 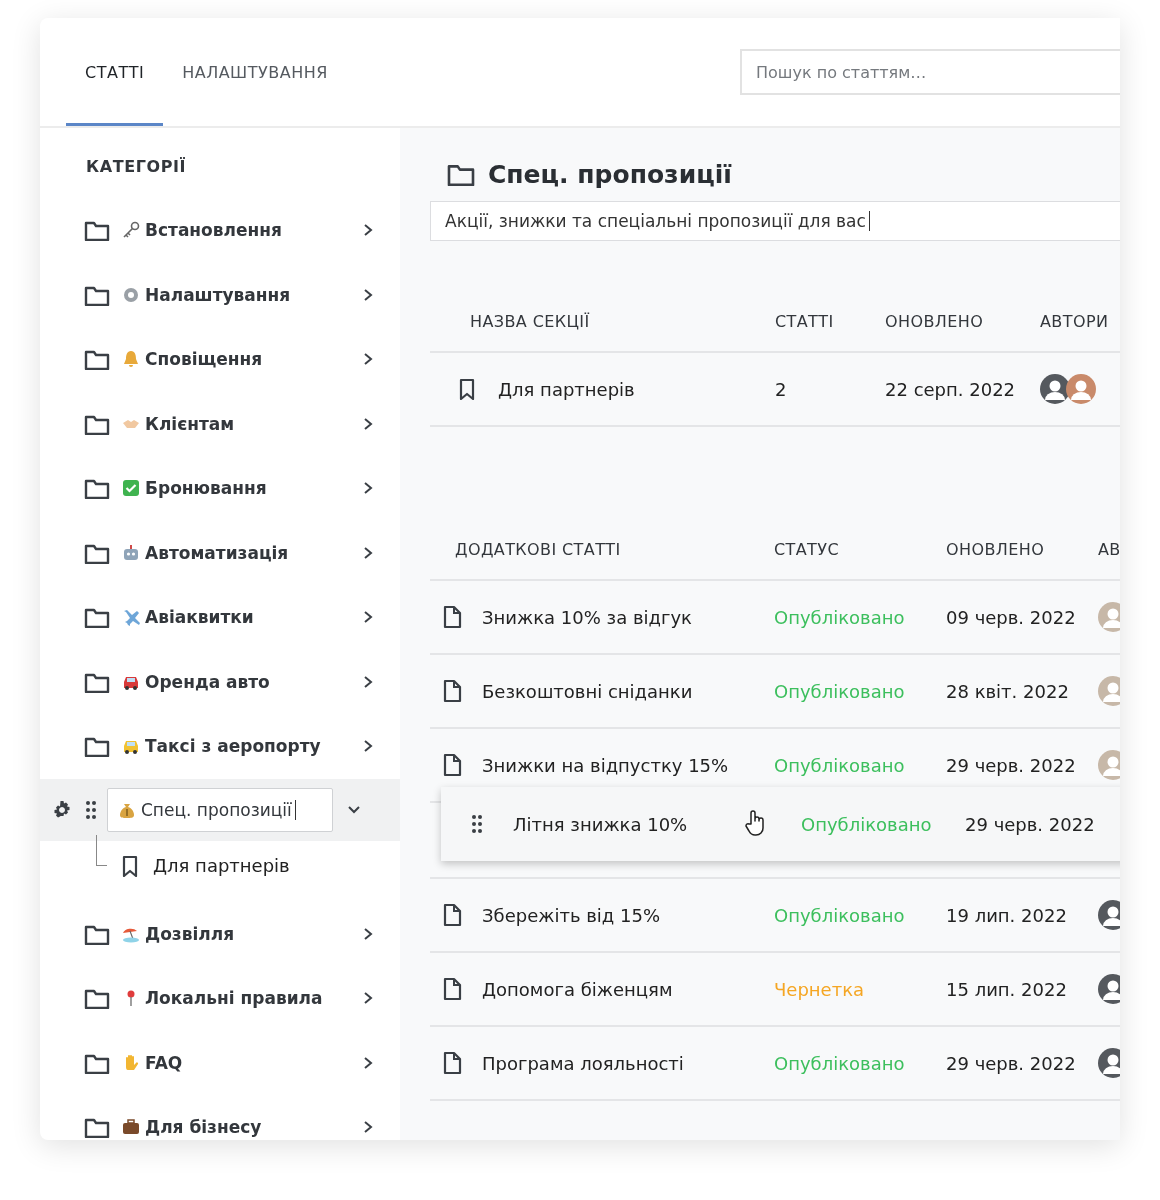 What do you see at coordinates (571, 915) in the screenshot?
I see `article-title: Збережіть від 15%` at bounding box center [571, 915].